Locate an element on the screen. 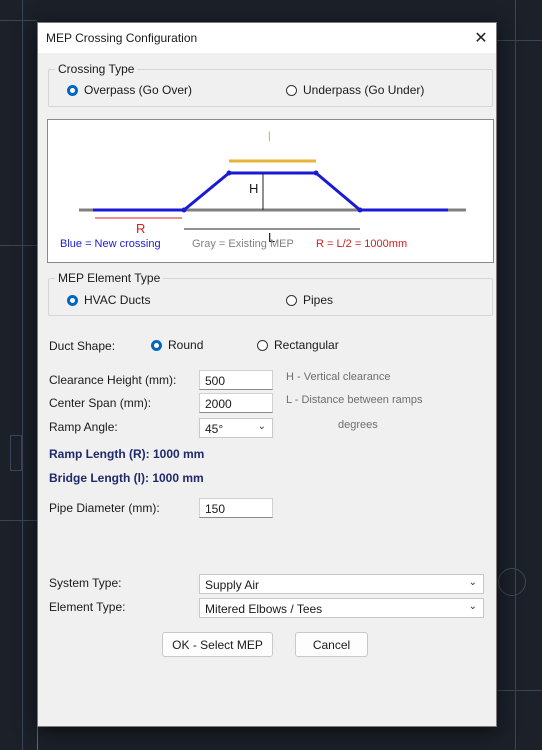  ramp-angle-label: Ramp Angle: is located at coordinates (83, 427).